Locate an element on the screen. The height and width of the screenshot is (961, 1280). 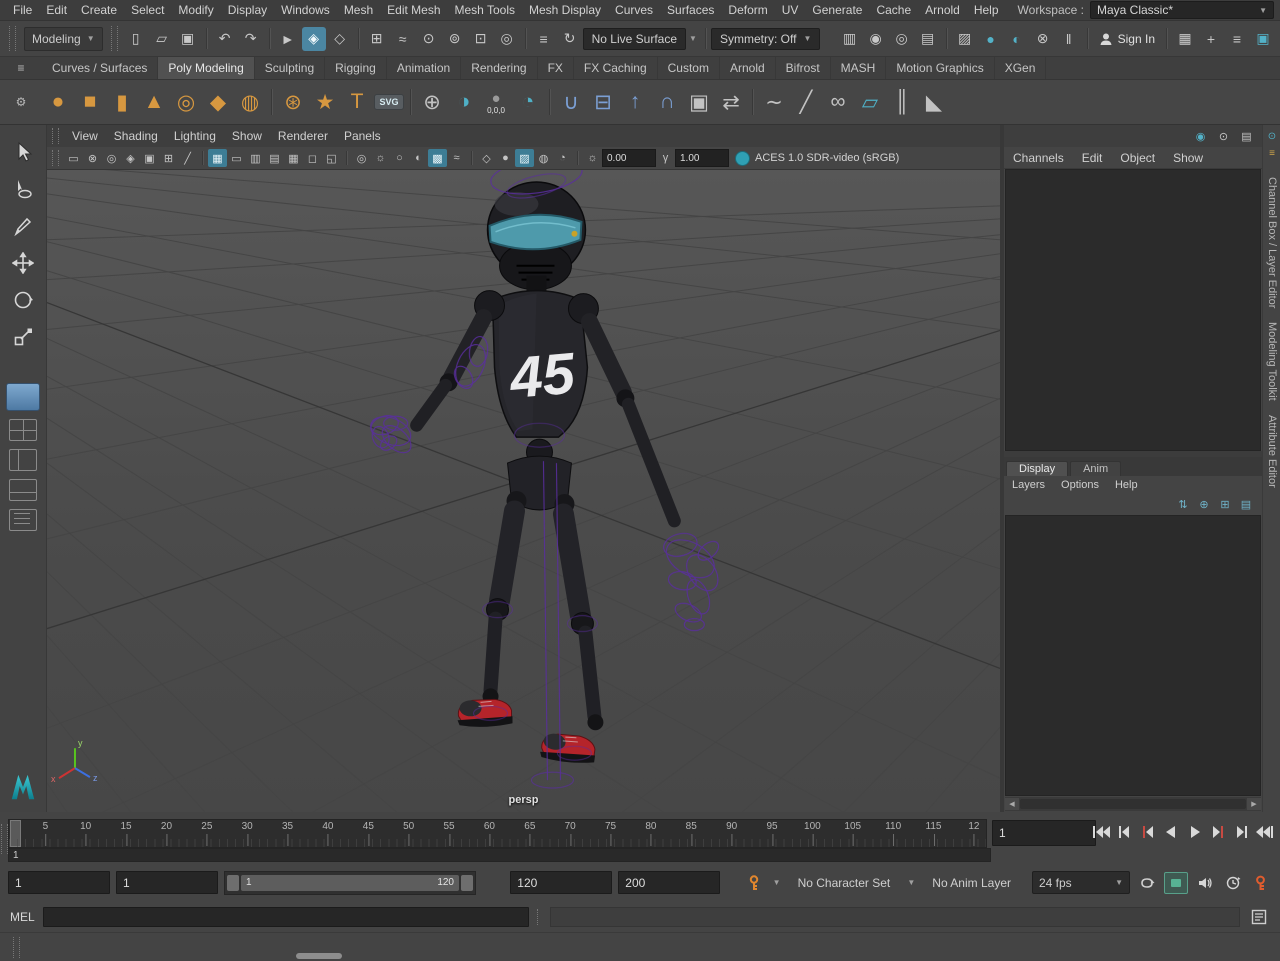
menu-file: File is located at coordinates (22, 10).